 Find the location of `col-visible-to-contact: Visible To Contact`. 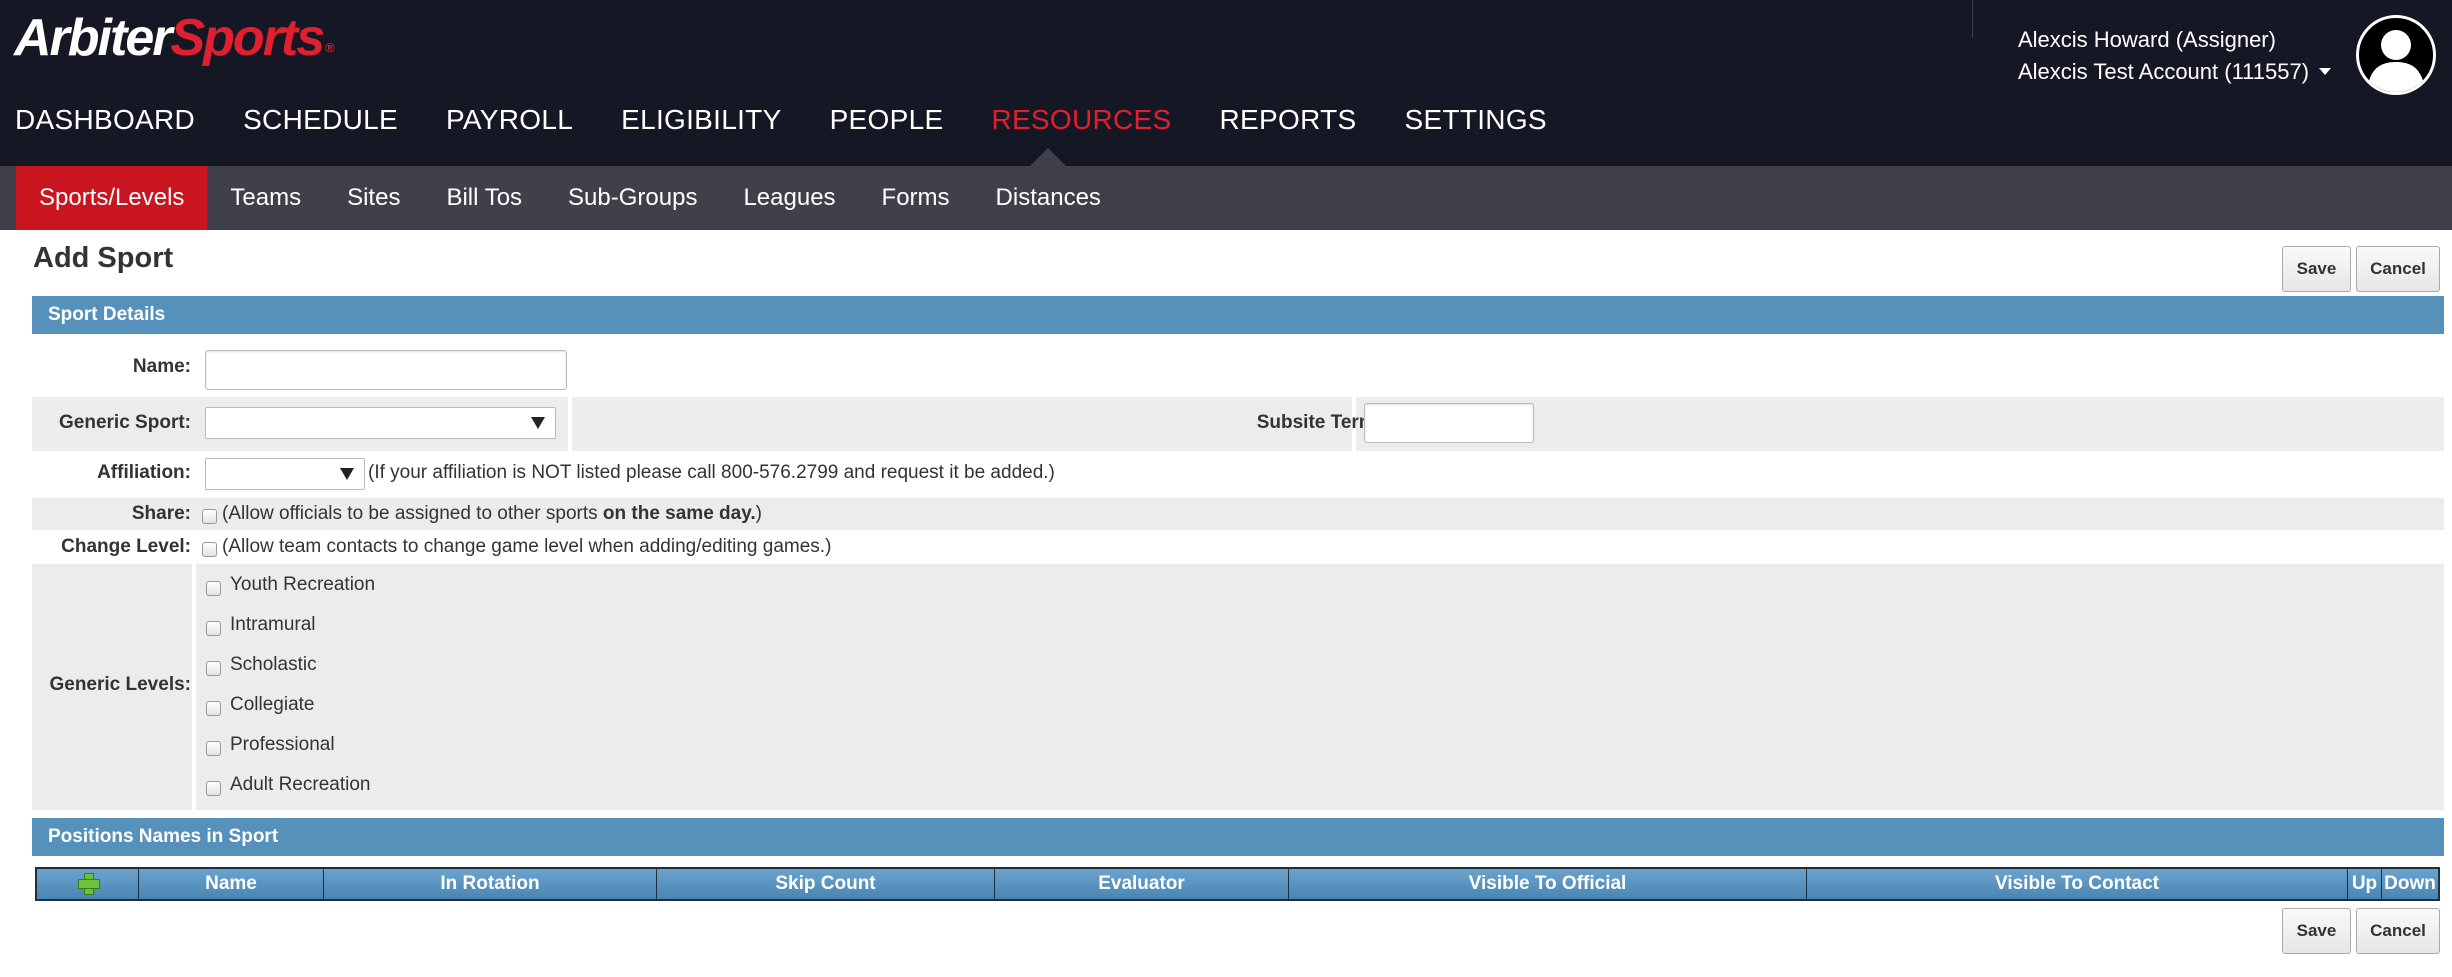

col-visible-to-contact: Visible To Contact is located at coordinates (2077, 884).